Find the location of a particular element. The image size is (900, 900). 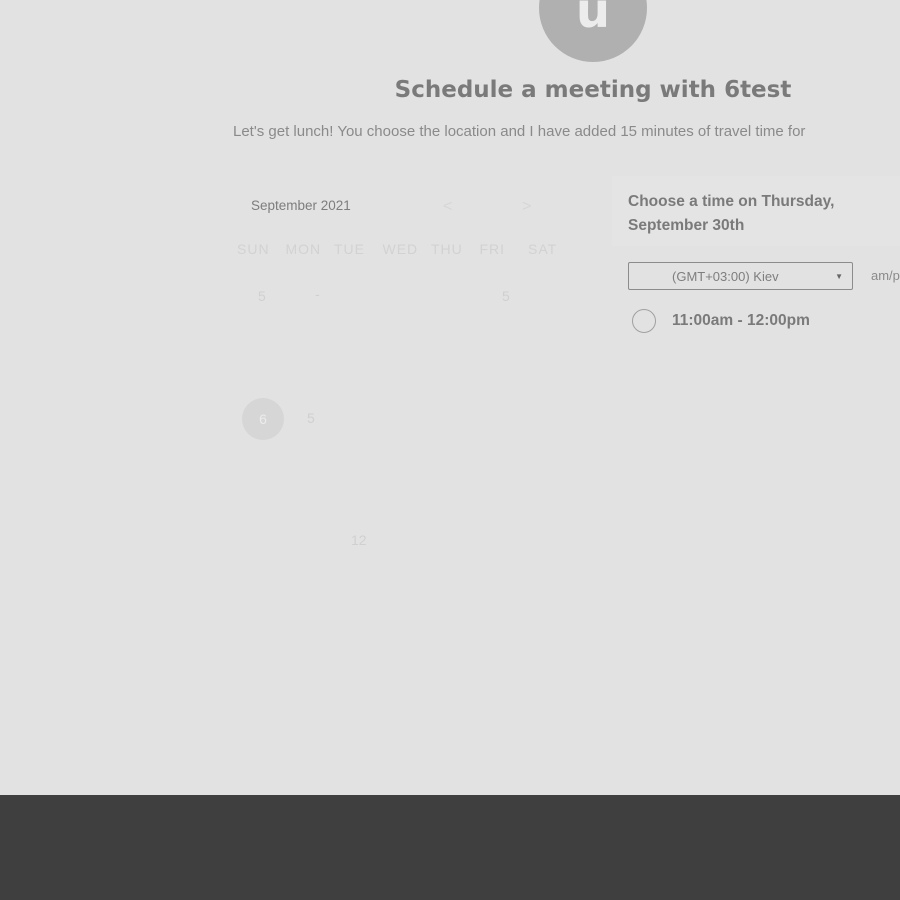

page-title: Schedule a meeting with 6test is located at coordinates (593, 90).